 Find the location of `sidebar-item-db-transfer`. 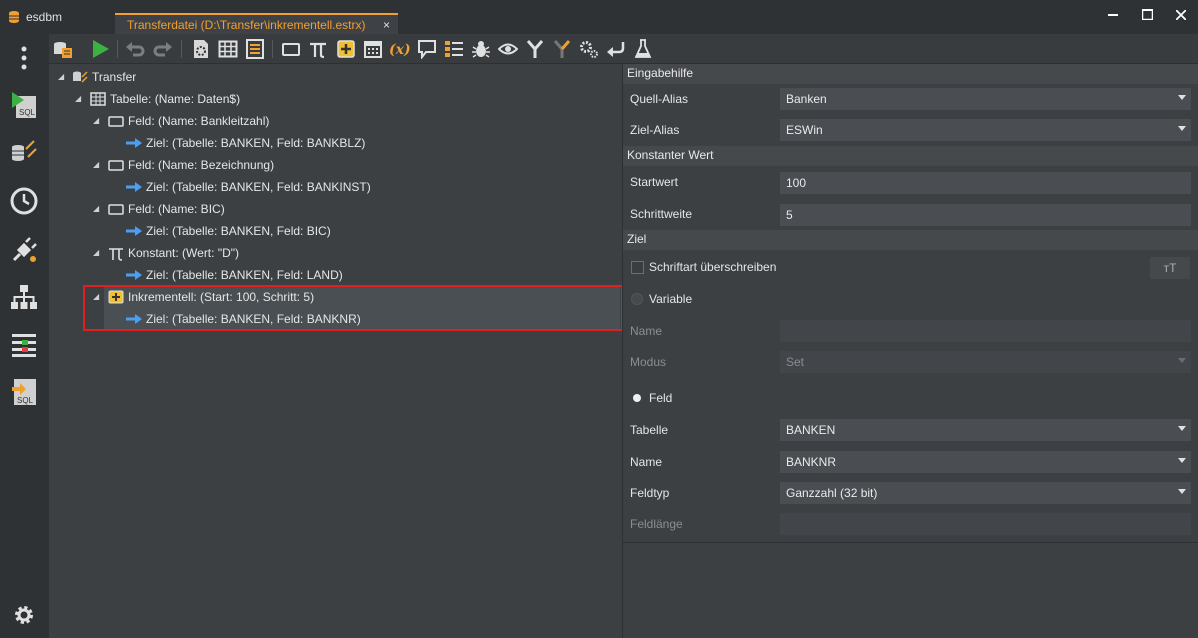

sidebar-item-db-transfer is located at coordinates (24, 151).